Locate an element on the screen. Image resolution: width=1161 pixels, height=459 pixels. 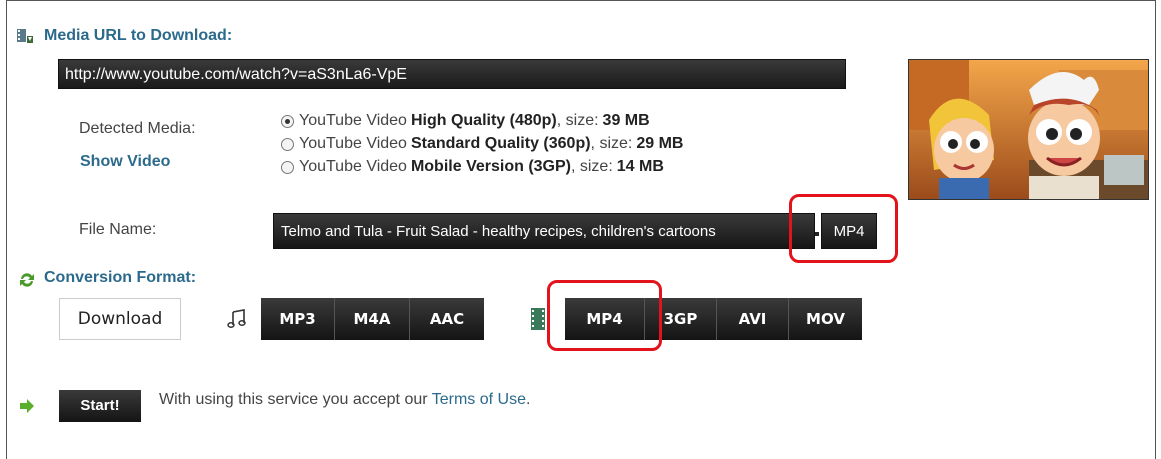
show-video-link: Show Video is located at coordinates (125, 162).